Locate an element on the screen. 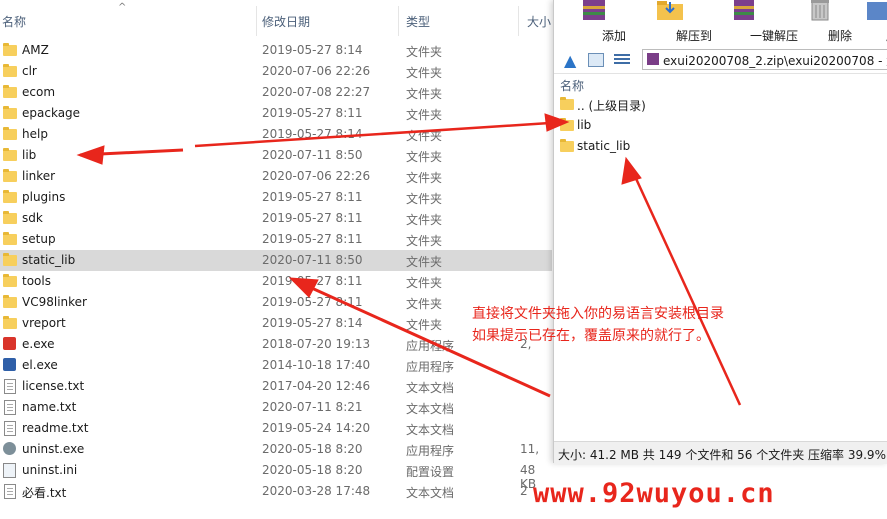 The width and height of the screenshot is (887, 519). instruction-line-1: 直接将文件夹拖入你的易语言安装根目录 is located at coordinates (598, 314).